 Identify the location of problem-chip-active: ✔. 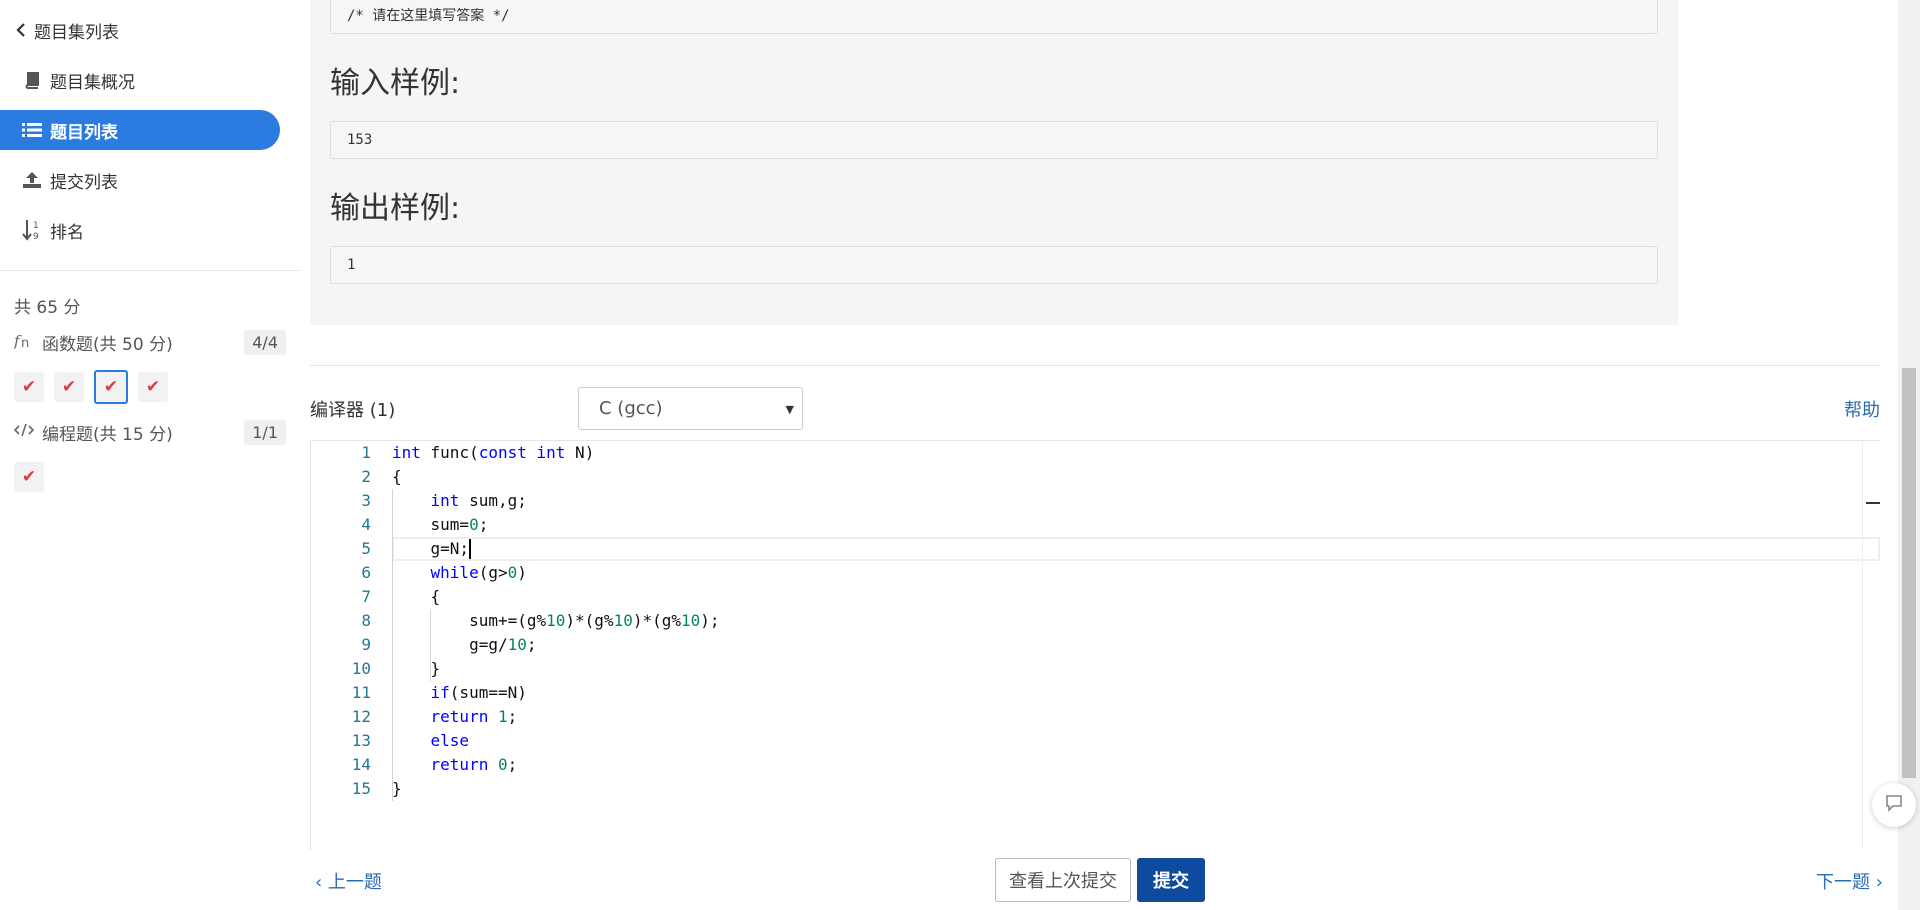
(111, 387).